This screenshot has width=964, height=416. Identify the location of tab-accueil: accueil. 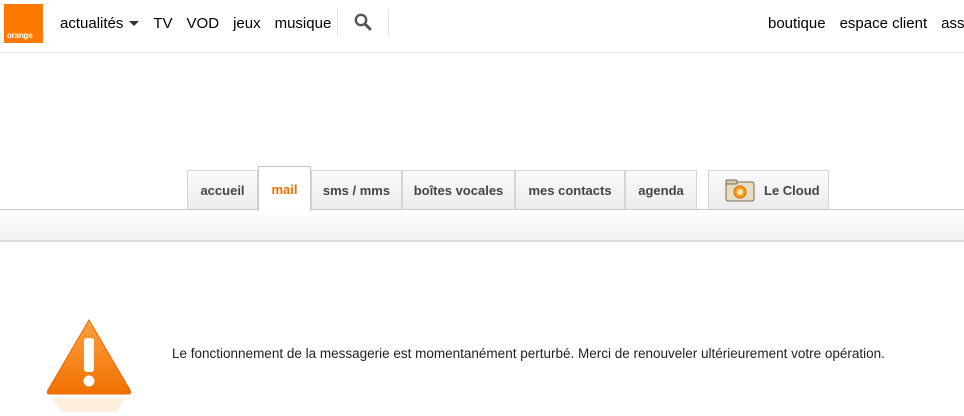
(222, 190).